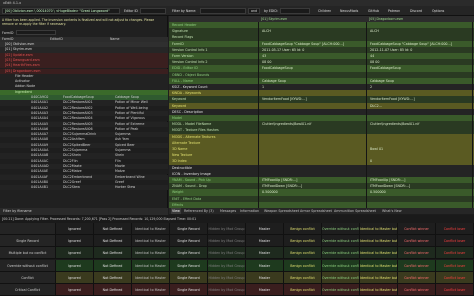 This screenshot has height=296, width=474. Describe the element at coordinates (271, 11) in the screenshot. I see `filter-edid-label: by EDID:` at that location.